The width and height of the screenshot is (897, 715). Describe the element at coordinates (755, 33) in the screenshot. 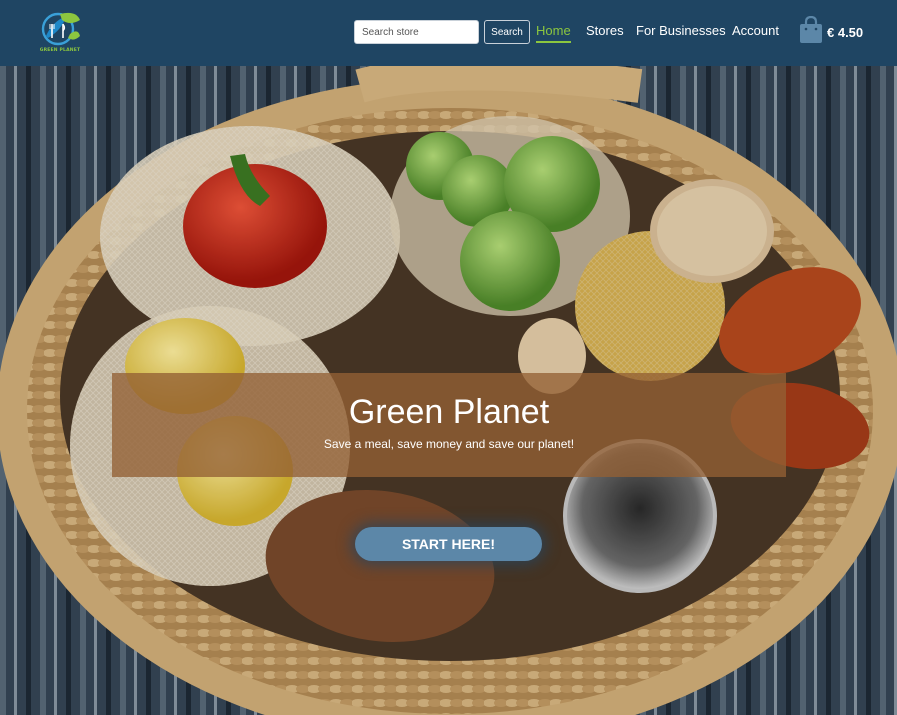

I see `nav-account-link: Account` at that location.